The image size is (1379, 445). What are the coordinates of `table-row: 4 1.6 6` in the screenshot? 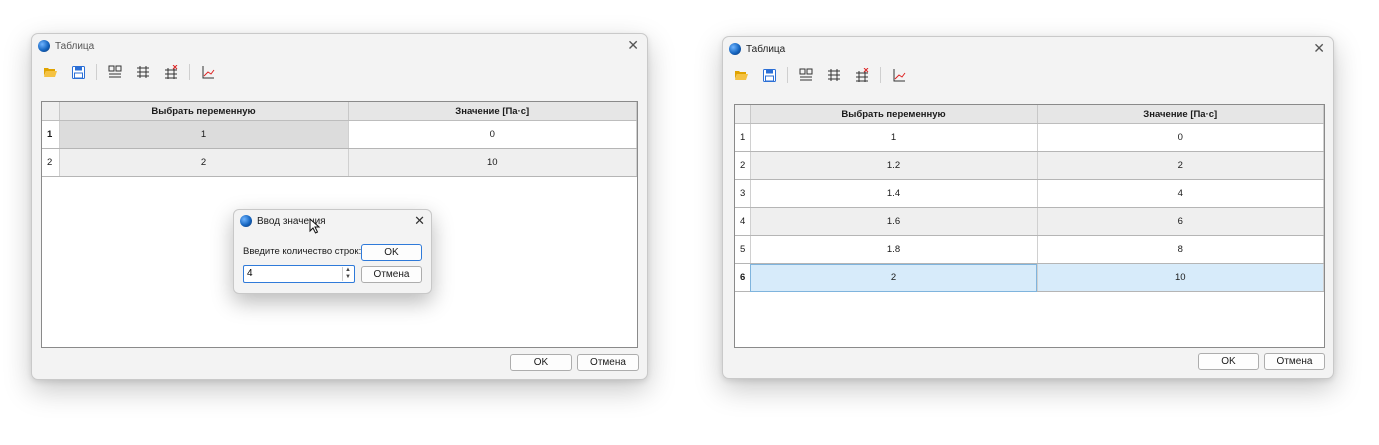 It's located at (1029, 221).